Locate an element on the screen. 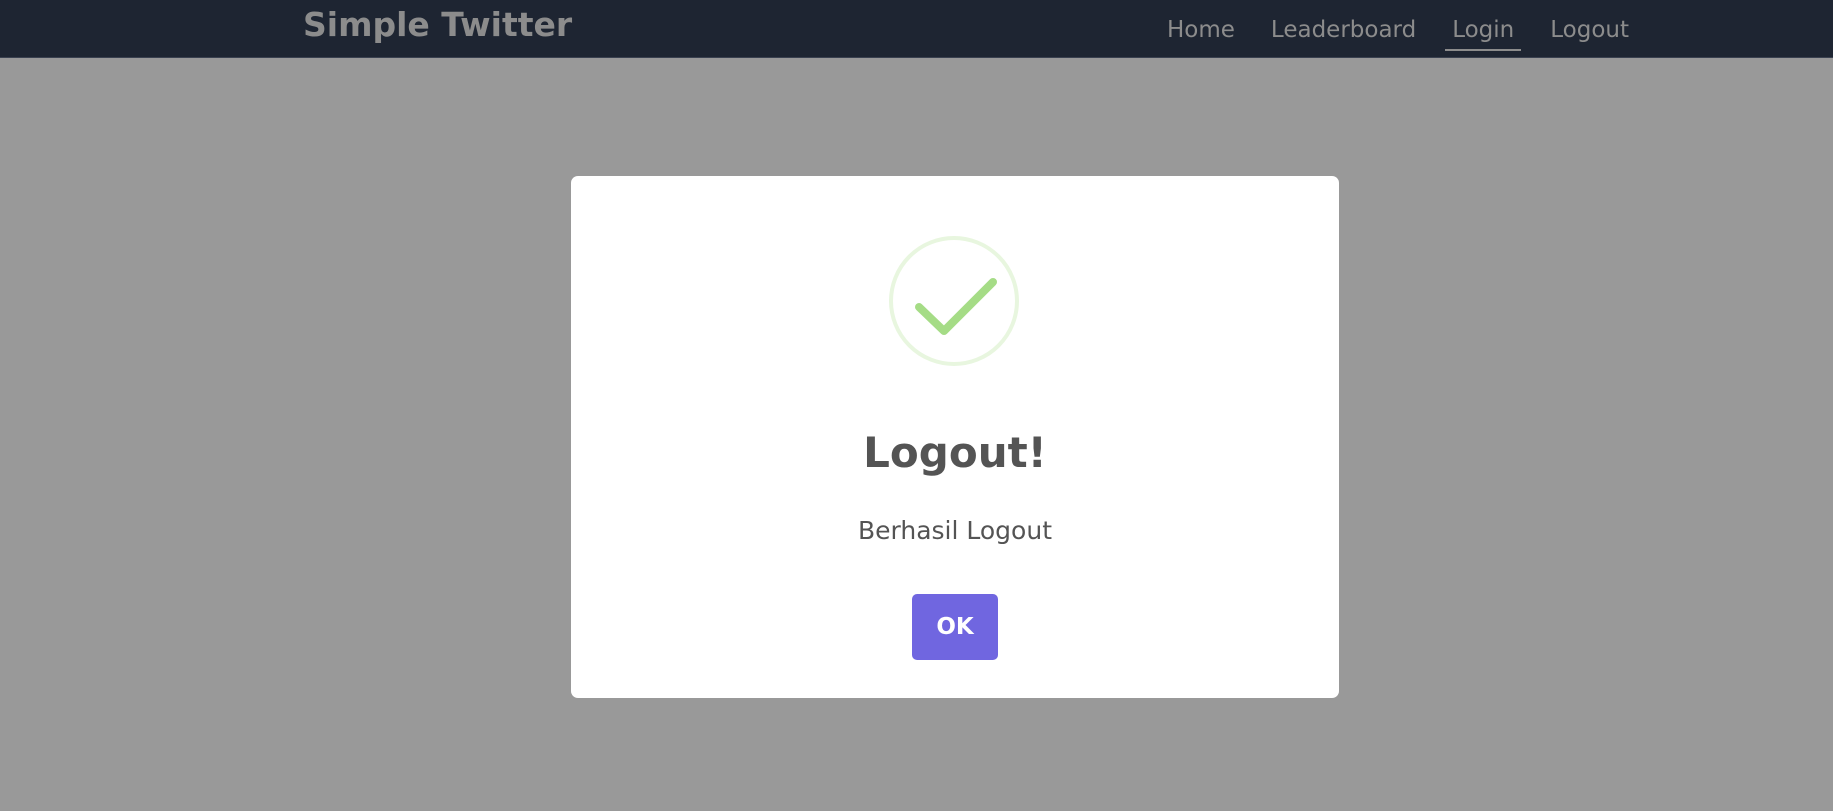 The width and height of the screenshot is (1833, 811). ok-button: OK is located at coordinates (955, 627).